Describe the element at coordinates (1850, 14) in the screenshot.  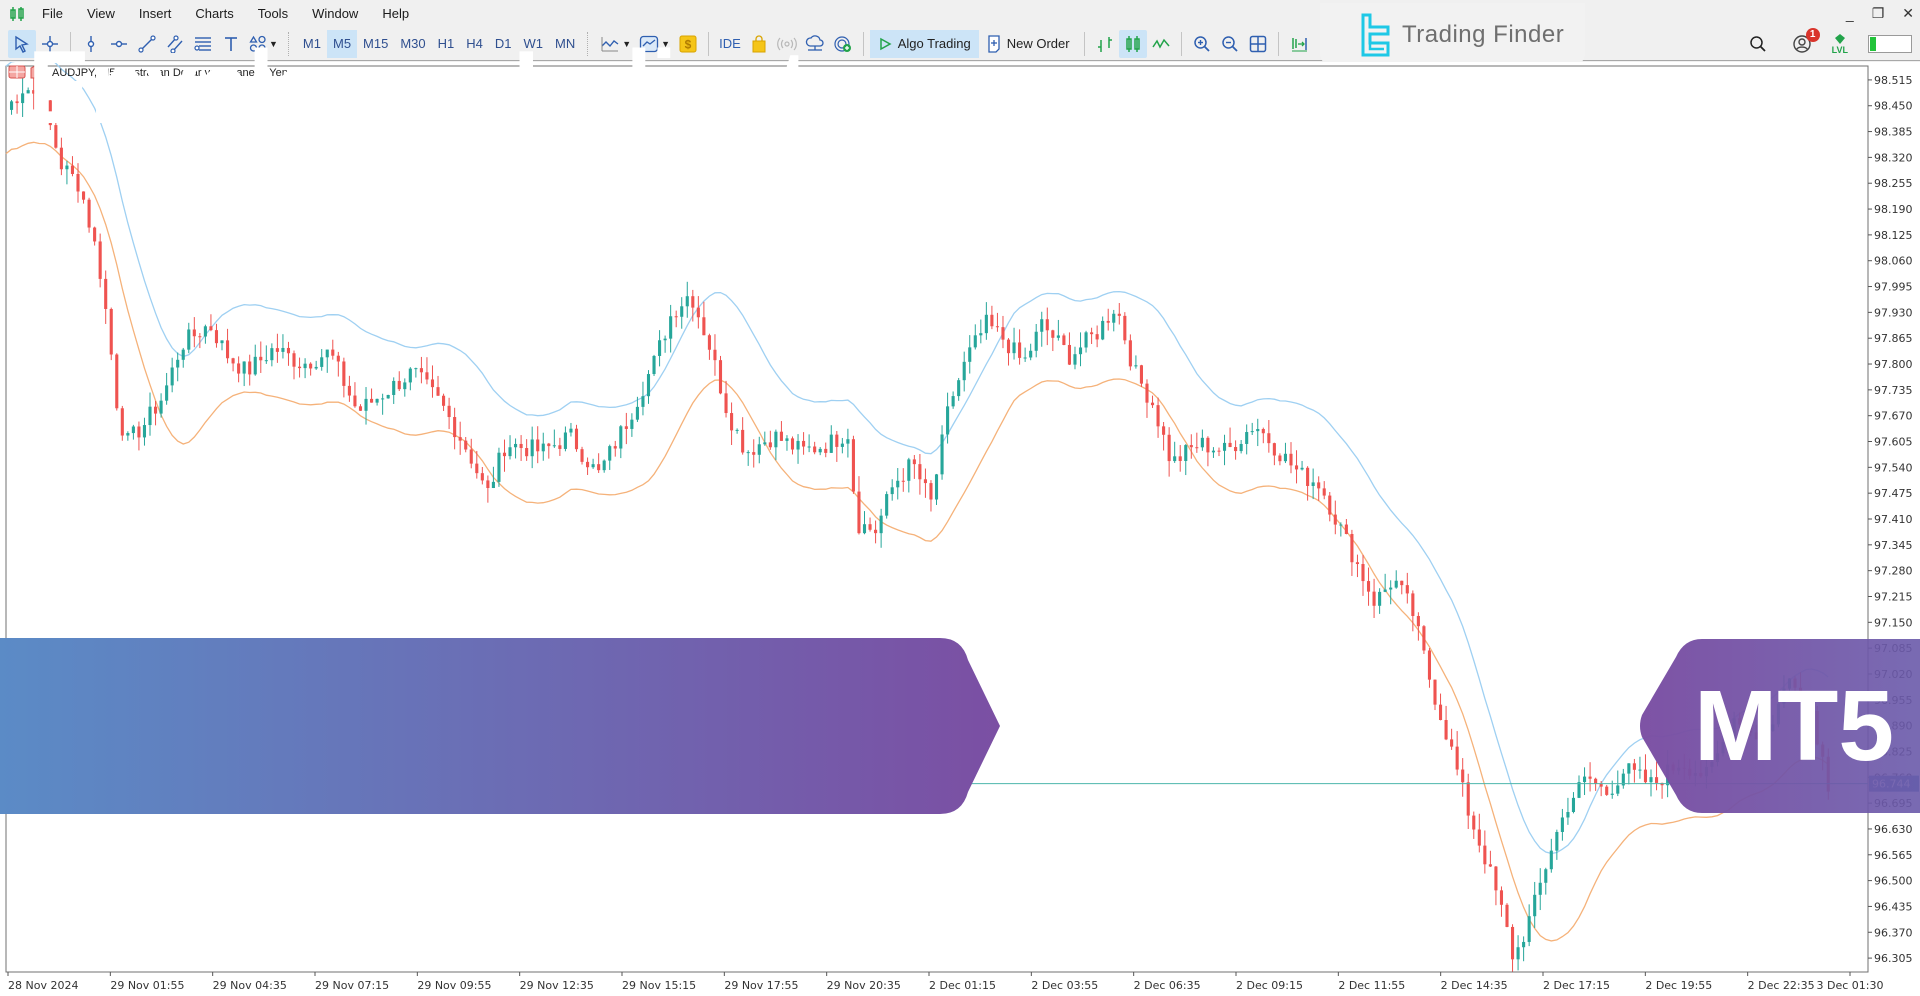
I see `minimize-button: _` at that location.